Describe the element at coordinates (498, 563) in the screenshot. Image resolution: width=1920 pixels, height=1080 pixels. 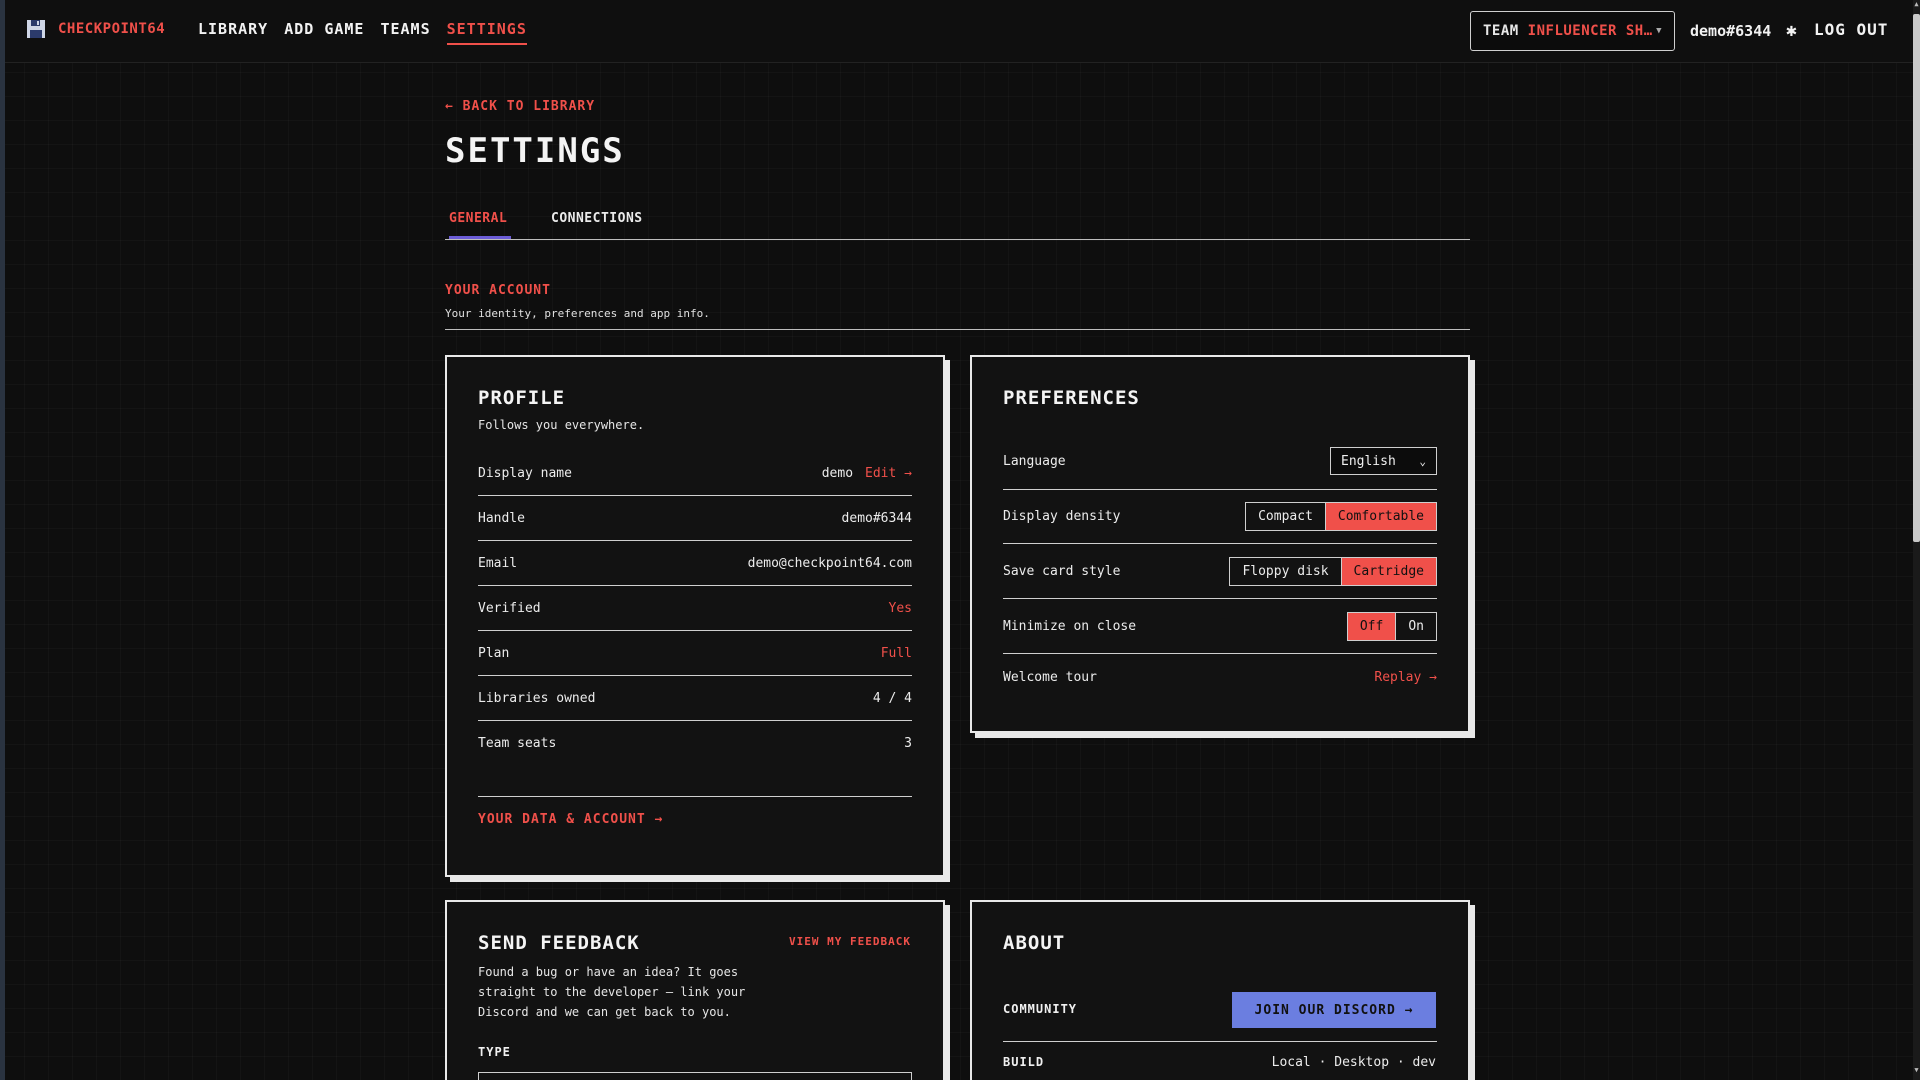
I see `row-label: Email` at that location.